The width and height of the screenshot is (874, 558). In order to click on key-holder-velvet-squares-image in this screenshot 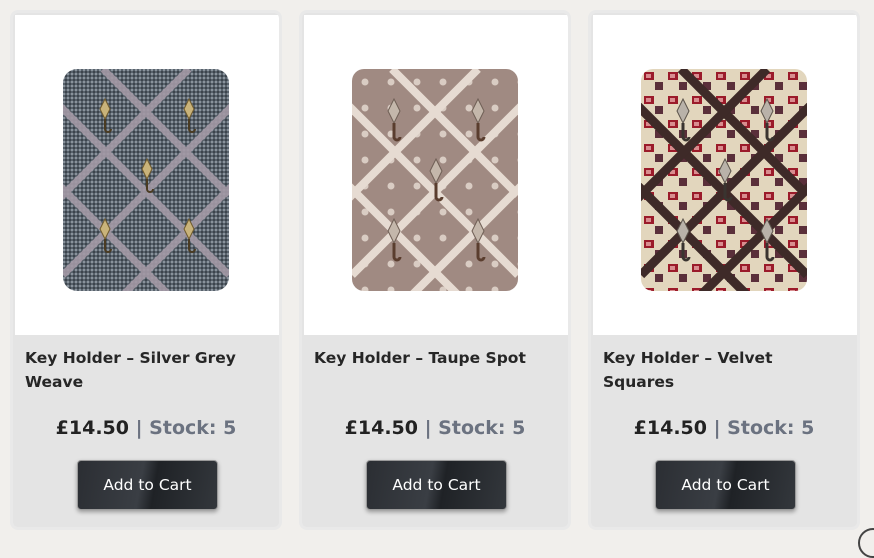, I will do `click(724, 180)`.